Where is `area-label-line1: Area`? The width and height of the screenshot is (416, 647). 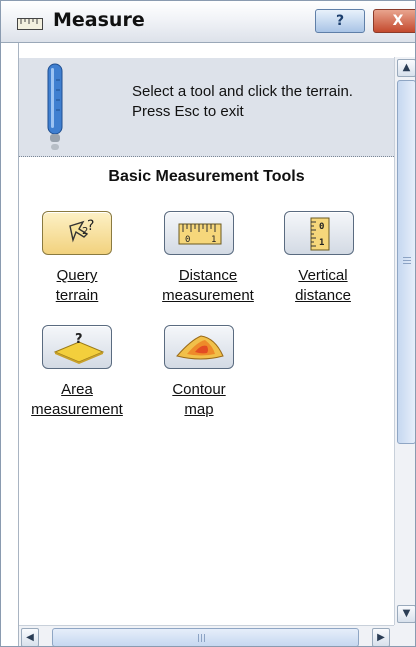 area-label-line1: Area is located at coordinates (77, 389).